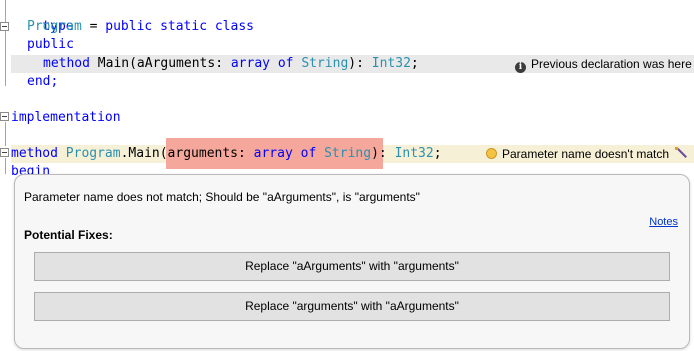 The width and height of the screenshot is (694, 351). I want to click on fixes-heading: Potential Fixes:, so click(68, 235).